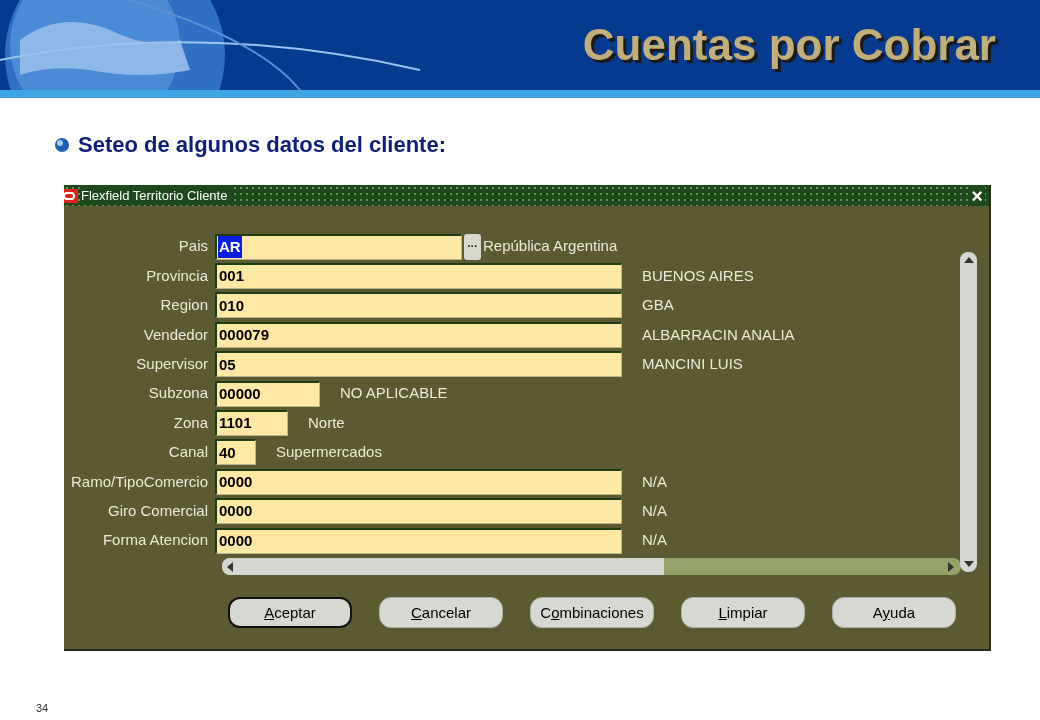 The height and width of the screenshot is (720, 1040). What do you see at coordinates (157, 510) in the screenshot?
I see `field-label: Giro Comercial` at bounding box center [157, 510].